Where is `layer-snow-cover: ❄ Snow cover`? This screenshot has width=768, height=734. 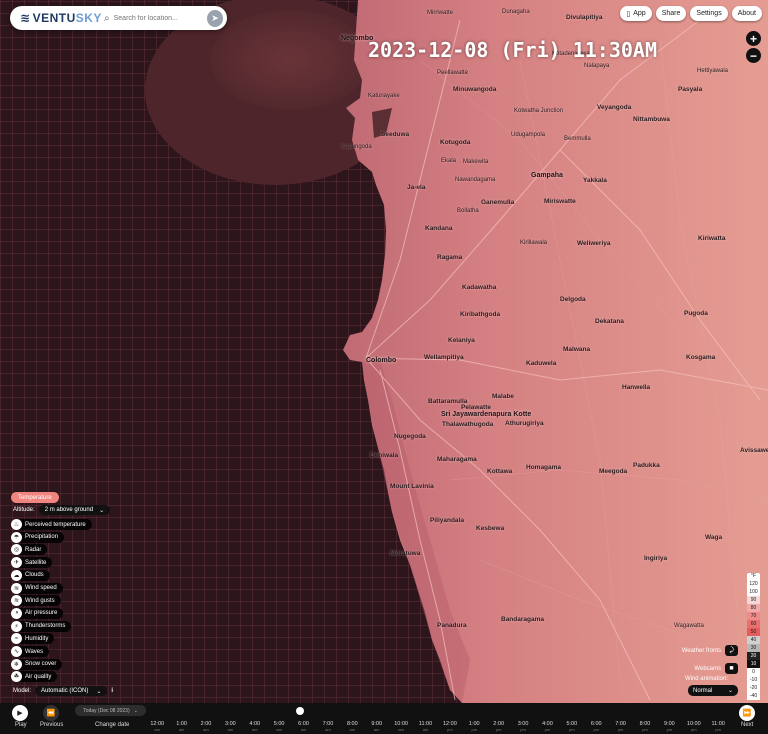
layer-snow-cover: ❄ Snow cover is located at coordinates (37, 664).